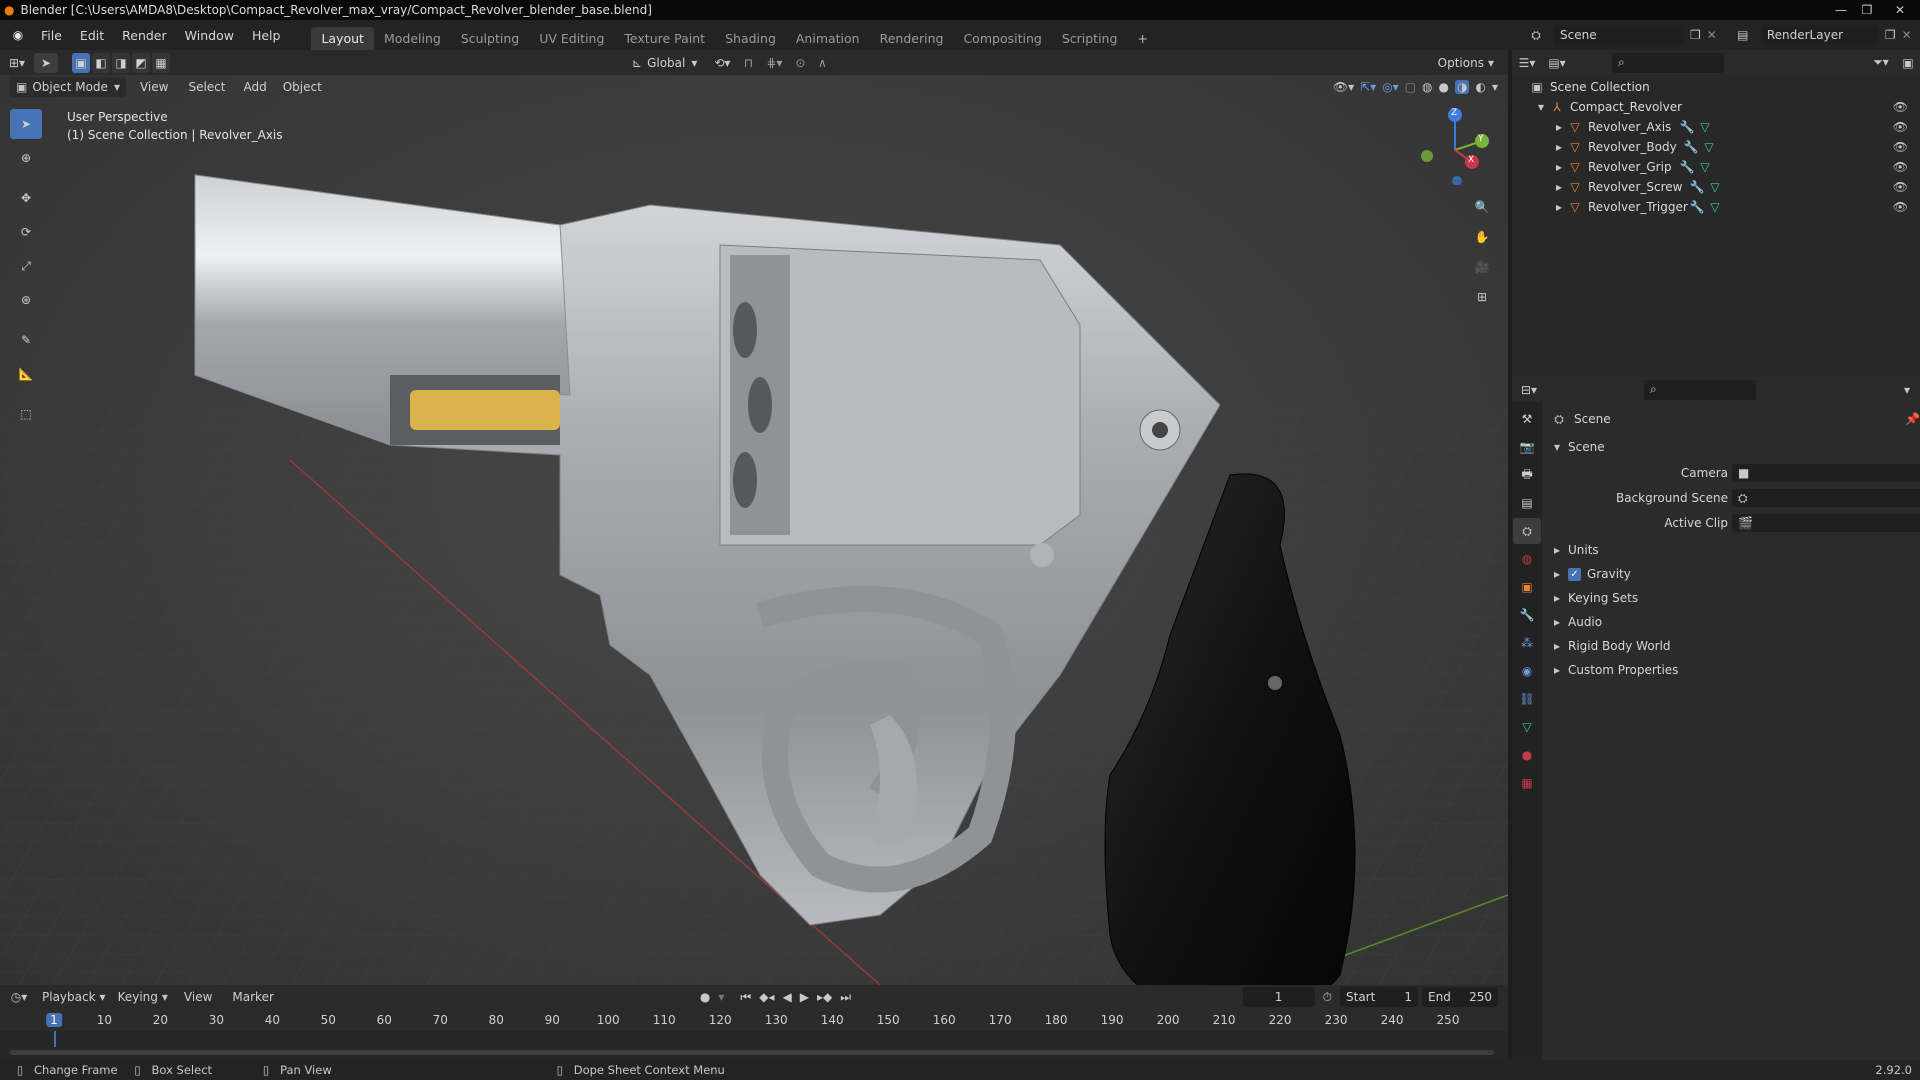  I want to click on minimize-button: —, so click(1841, 10).